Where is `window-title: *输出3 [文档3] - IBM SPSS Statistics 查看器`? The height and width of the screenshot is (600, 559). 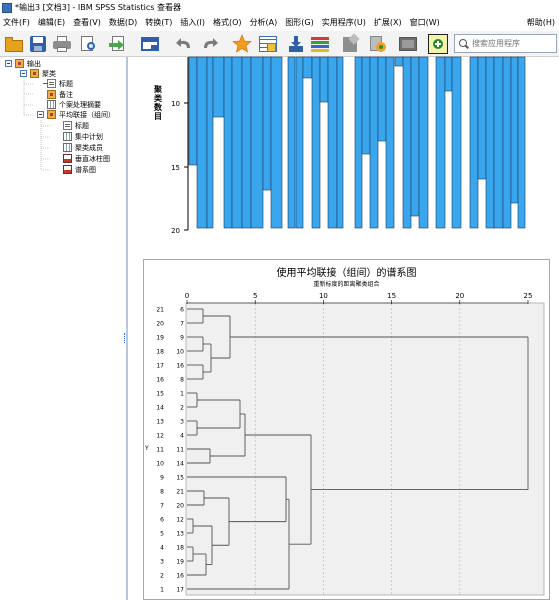 window-title: *输出3 [文档3] - IBM SPSS Statistics 查看器 is located at coordinates (98, 7).